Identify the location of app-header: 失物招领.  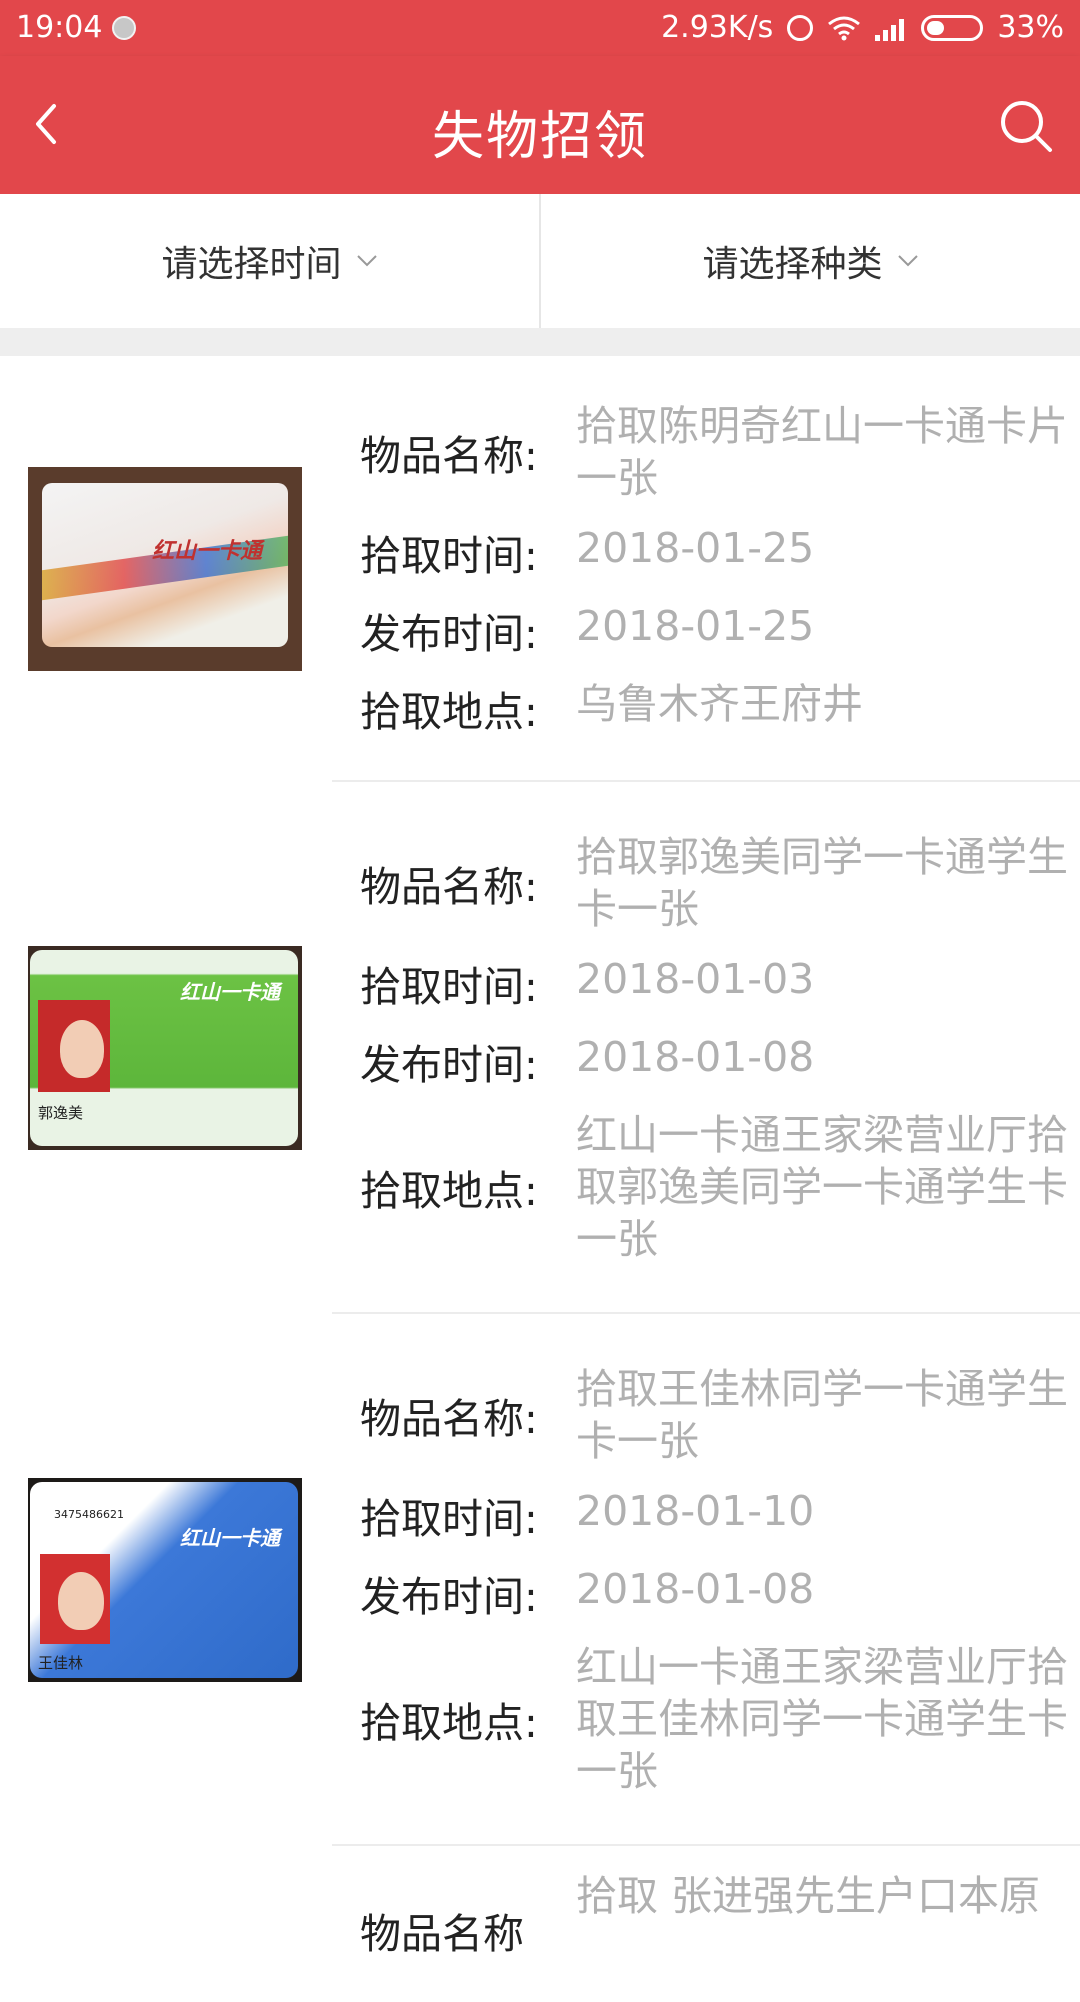
(540, 125).